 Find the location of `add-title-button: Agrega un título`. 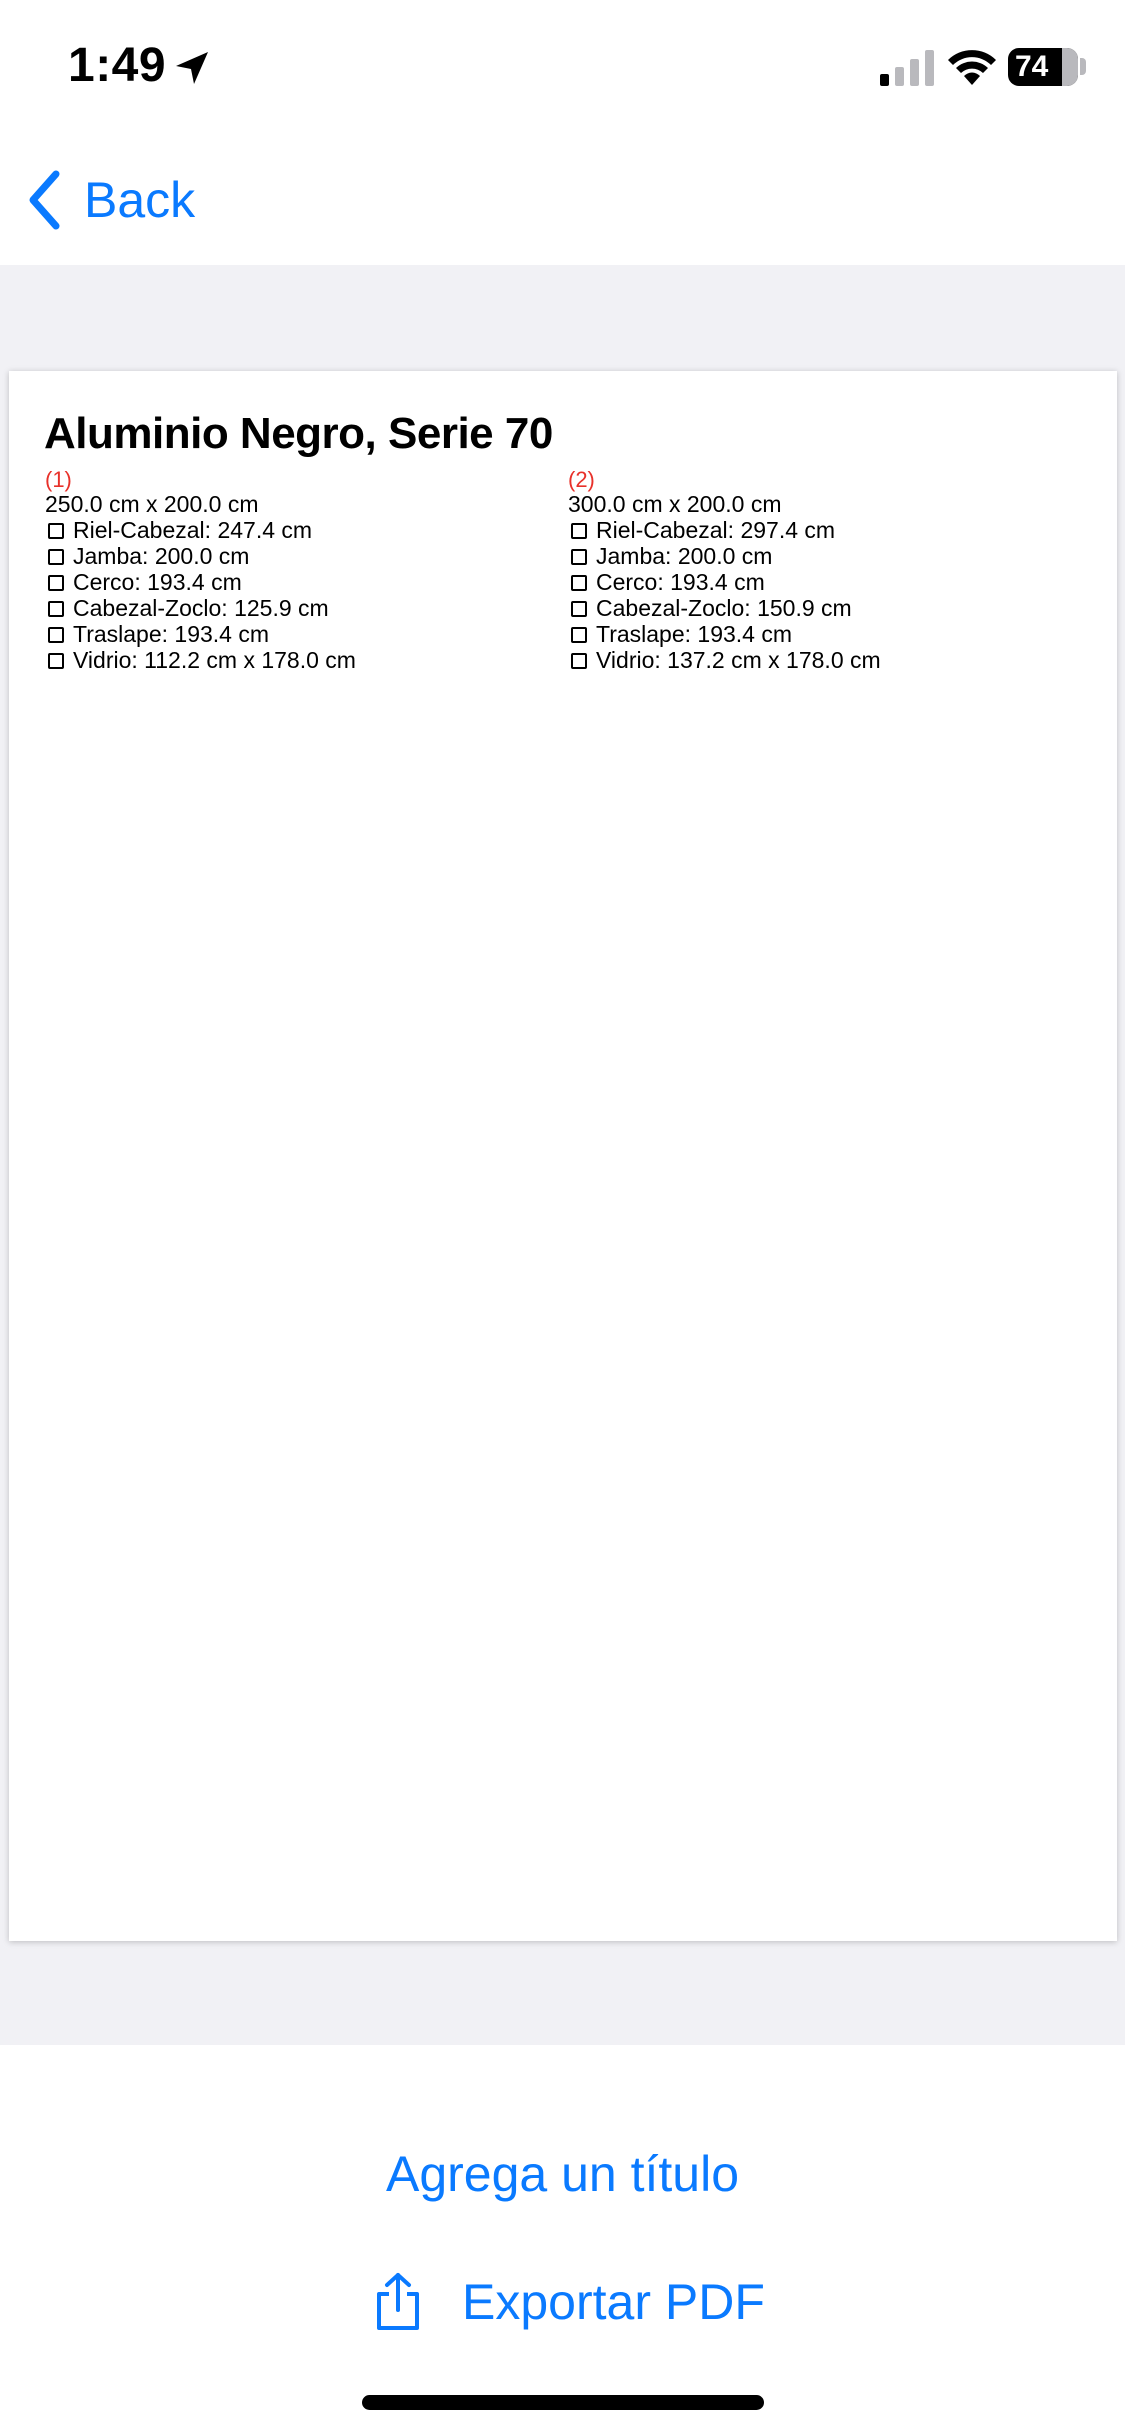

add-title-button: Agrega un título is located at coordinates (562, 2174).